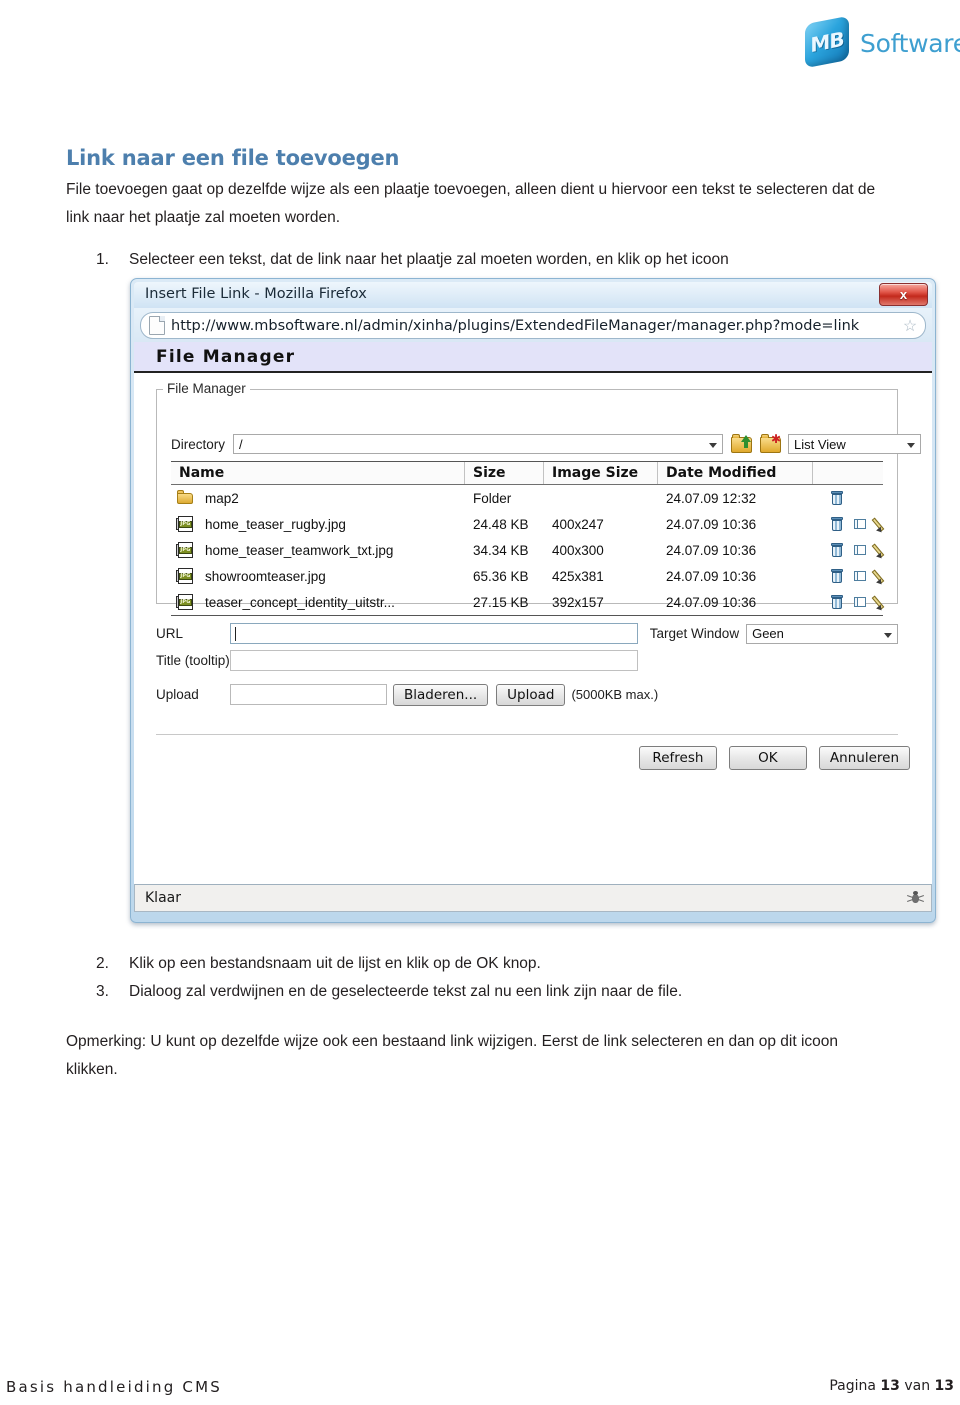 This screenshot has height=1405, width=960. Describe the element at coordinates (256, 294) in the screenshot. I see `window-title: Insert File Link - Mozilla Firefox` at that location.